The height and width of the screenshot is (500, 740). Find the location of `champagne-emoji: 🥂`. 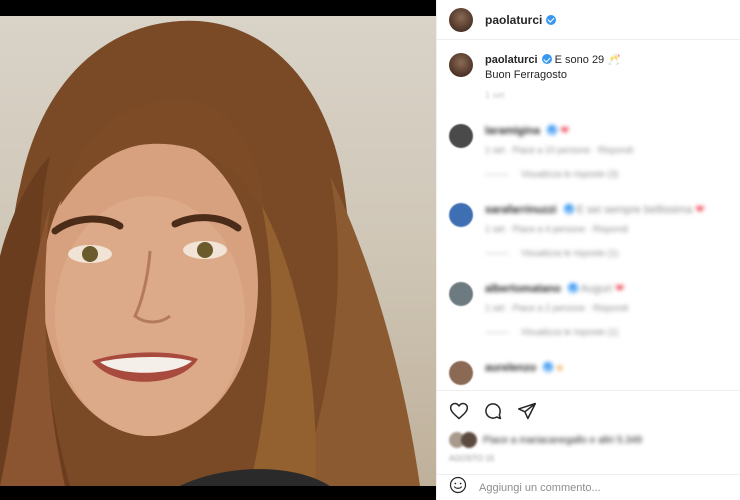

champagne-emoji: 🥂 is located at coordinates (614, 60).